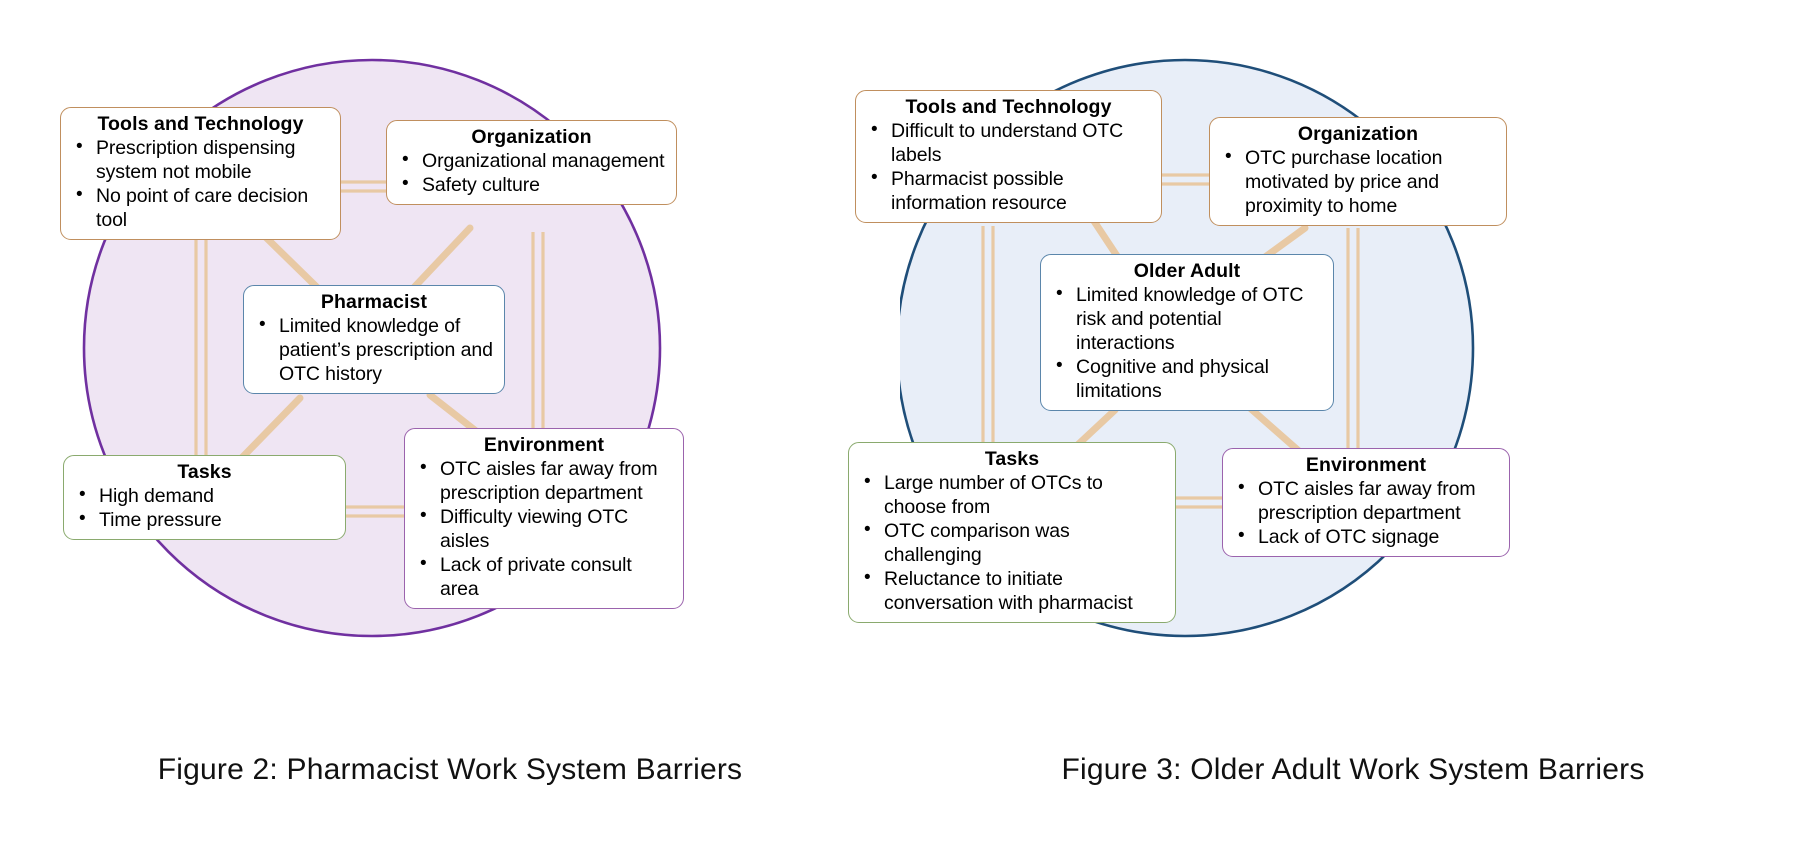 The width and height of the screenshot is (1806, 864). I want to click on bullet-item: High demand, so click(204, 495).